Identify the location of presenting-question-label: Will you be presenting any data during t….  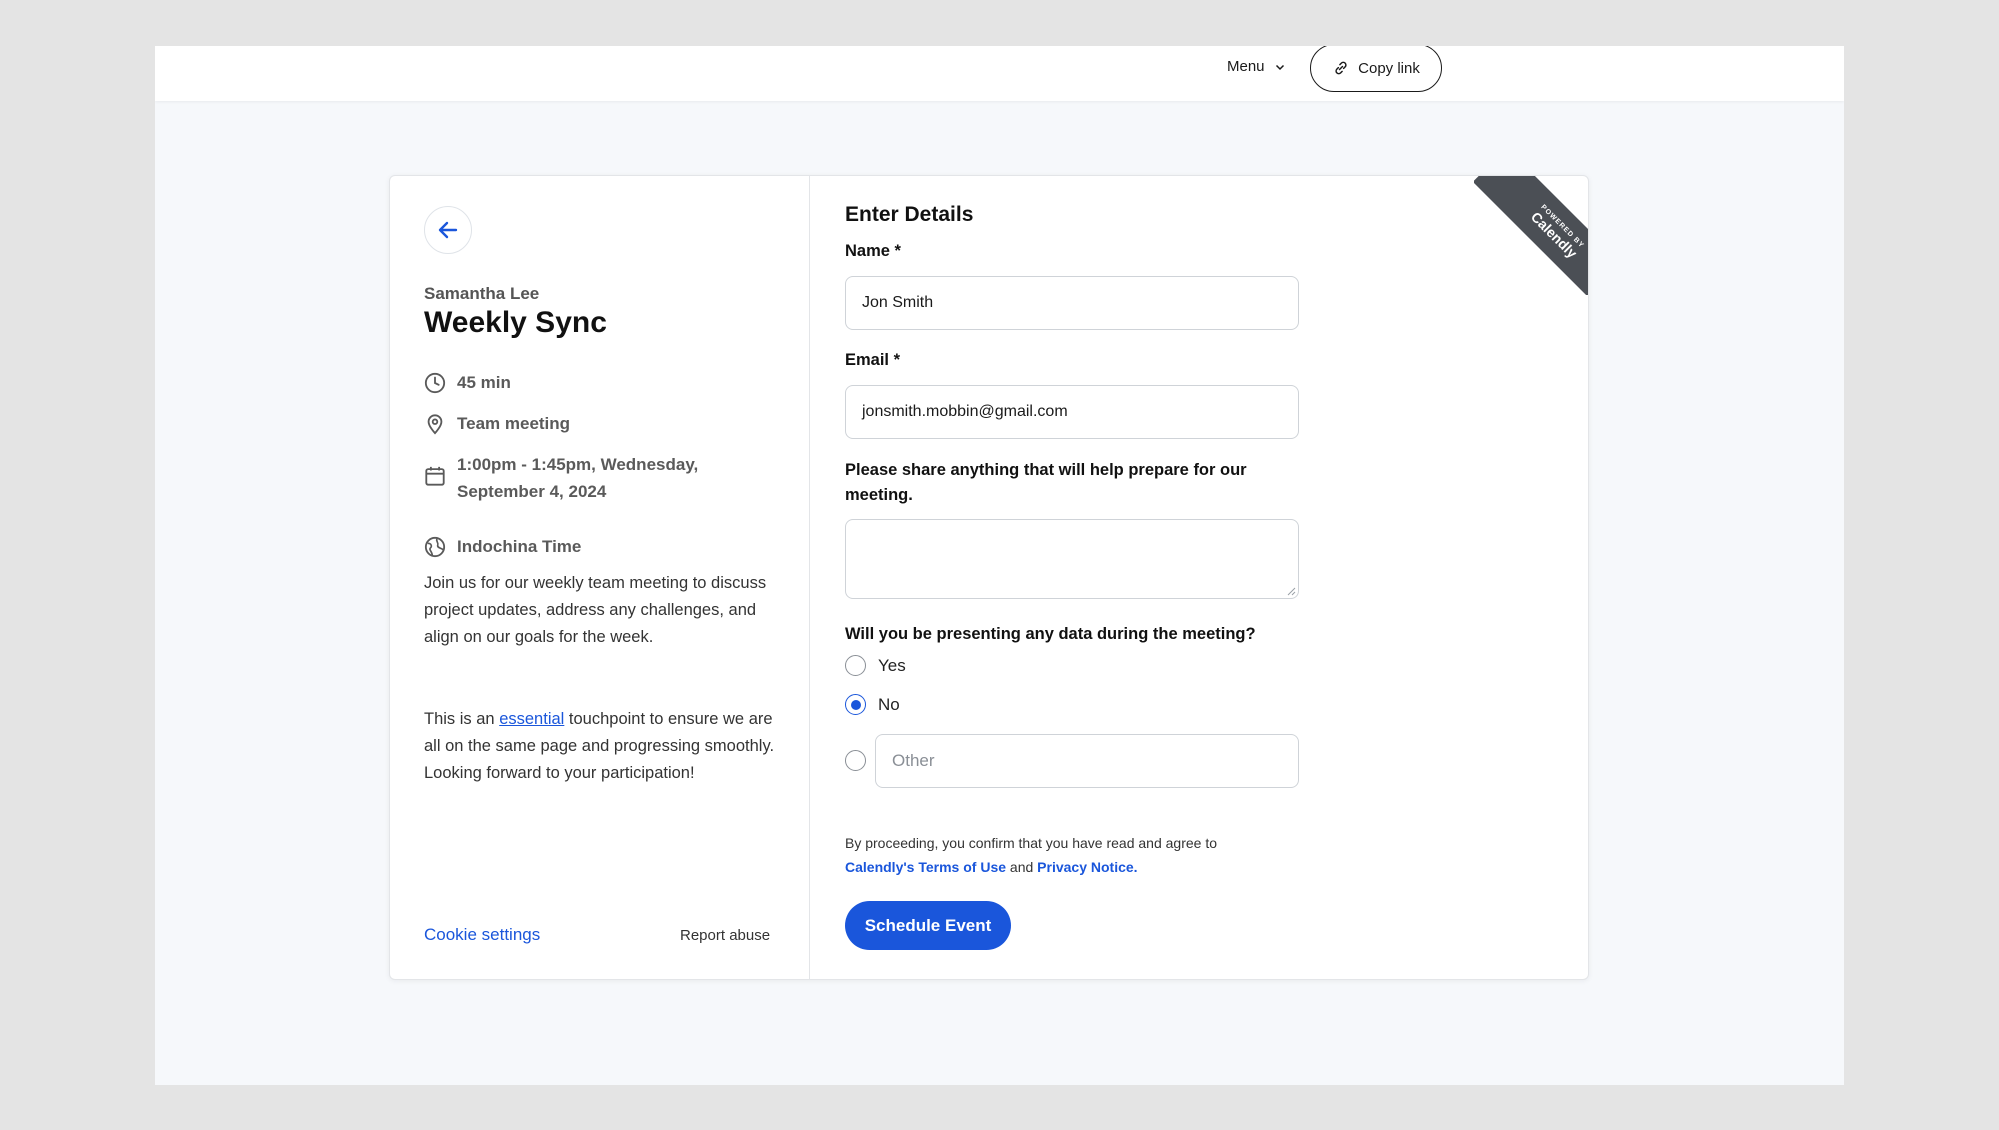
(1050, 634).